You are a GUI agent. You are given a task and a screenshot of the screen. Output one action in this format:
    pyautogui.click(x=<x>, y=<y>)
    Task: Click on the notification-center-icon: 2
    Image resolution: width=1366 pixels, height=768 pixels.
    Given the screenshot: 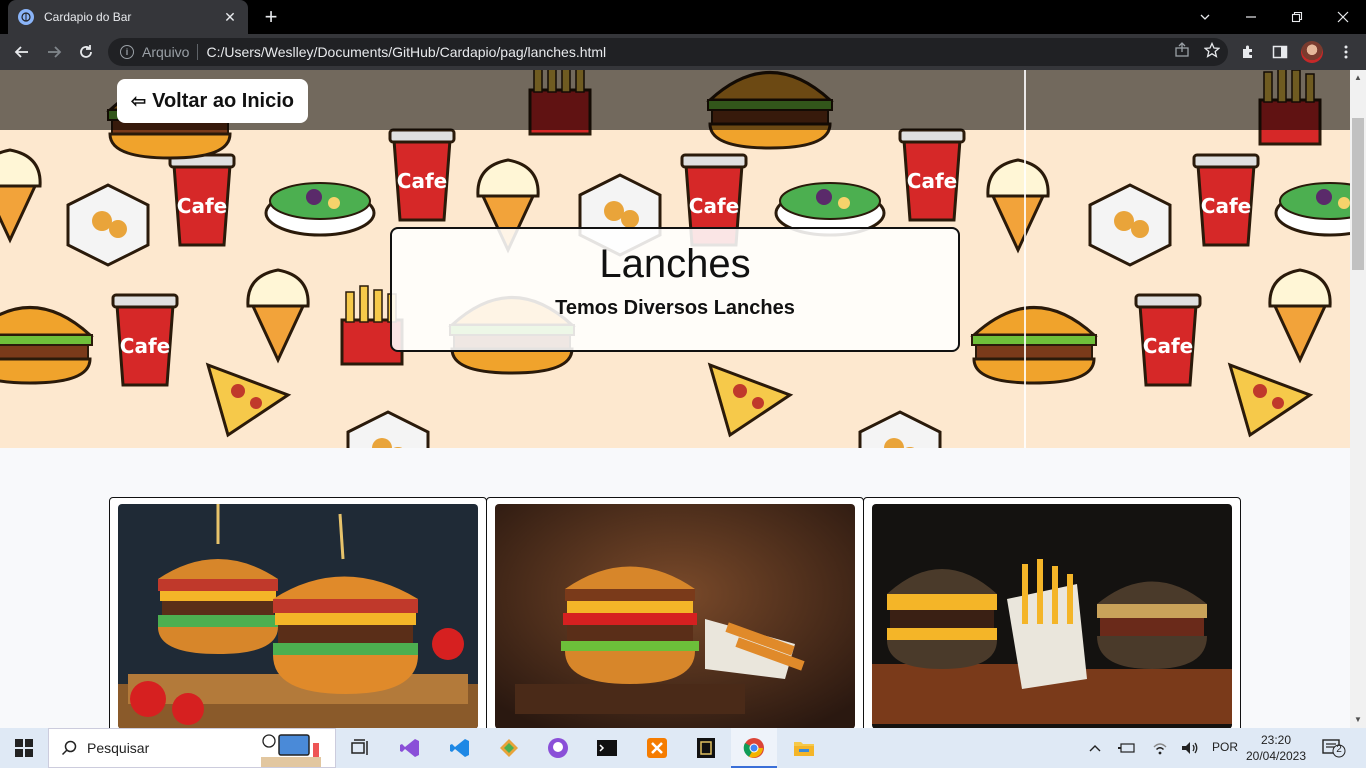 What is the action you would take?
    pyautogui.click(x=1334, y=748)
    